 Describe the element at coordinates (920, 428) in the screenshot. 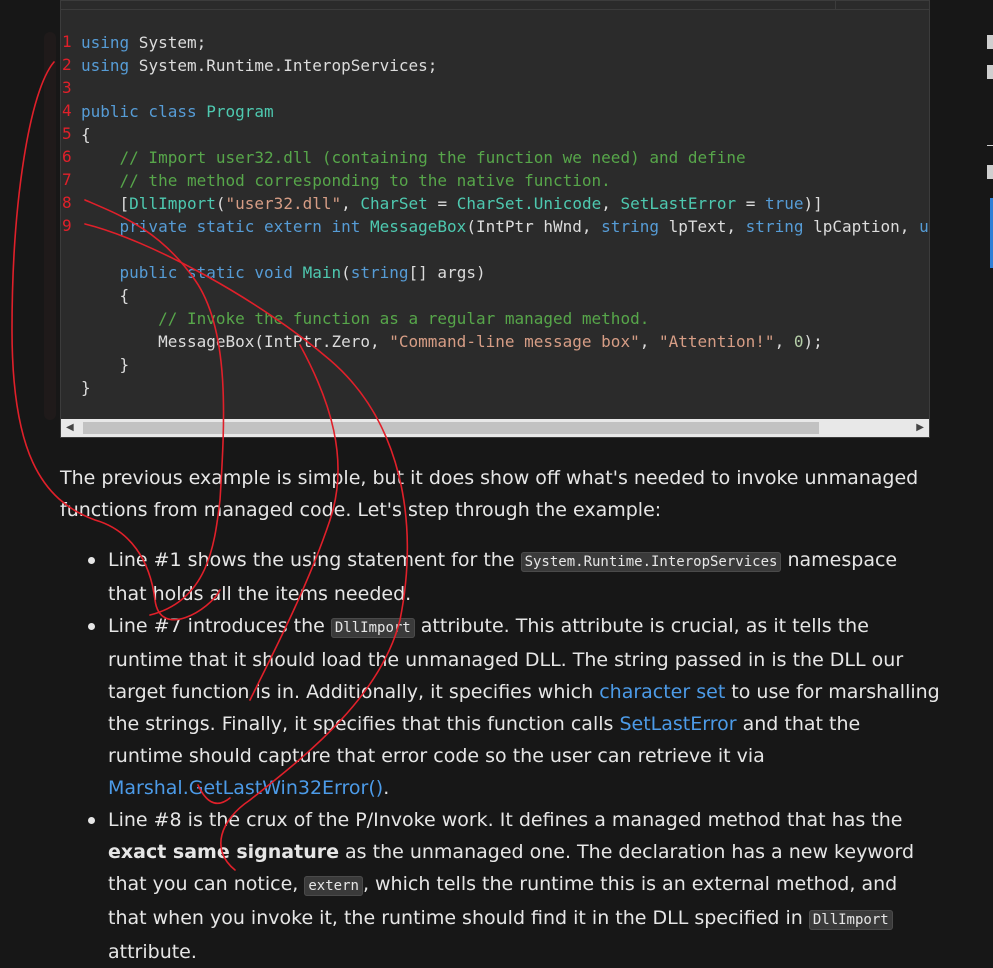

I see `scroll-right-icon: ▶` at that location.